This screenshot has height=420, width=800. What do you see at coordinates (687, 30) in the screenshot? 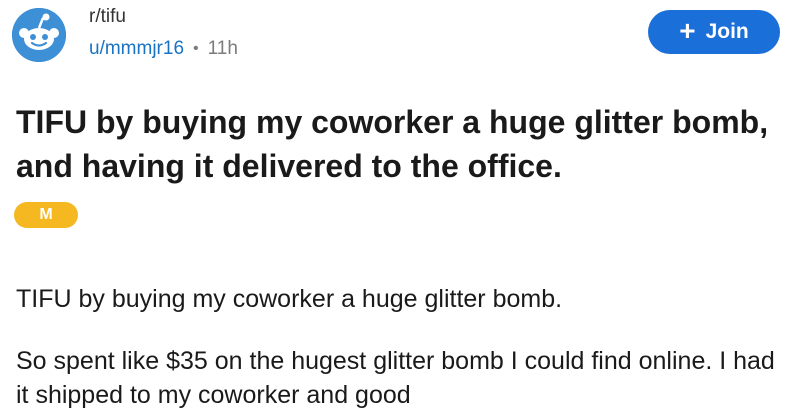
I see `plus-icon: +` at bounding box center [687, 30].